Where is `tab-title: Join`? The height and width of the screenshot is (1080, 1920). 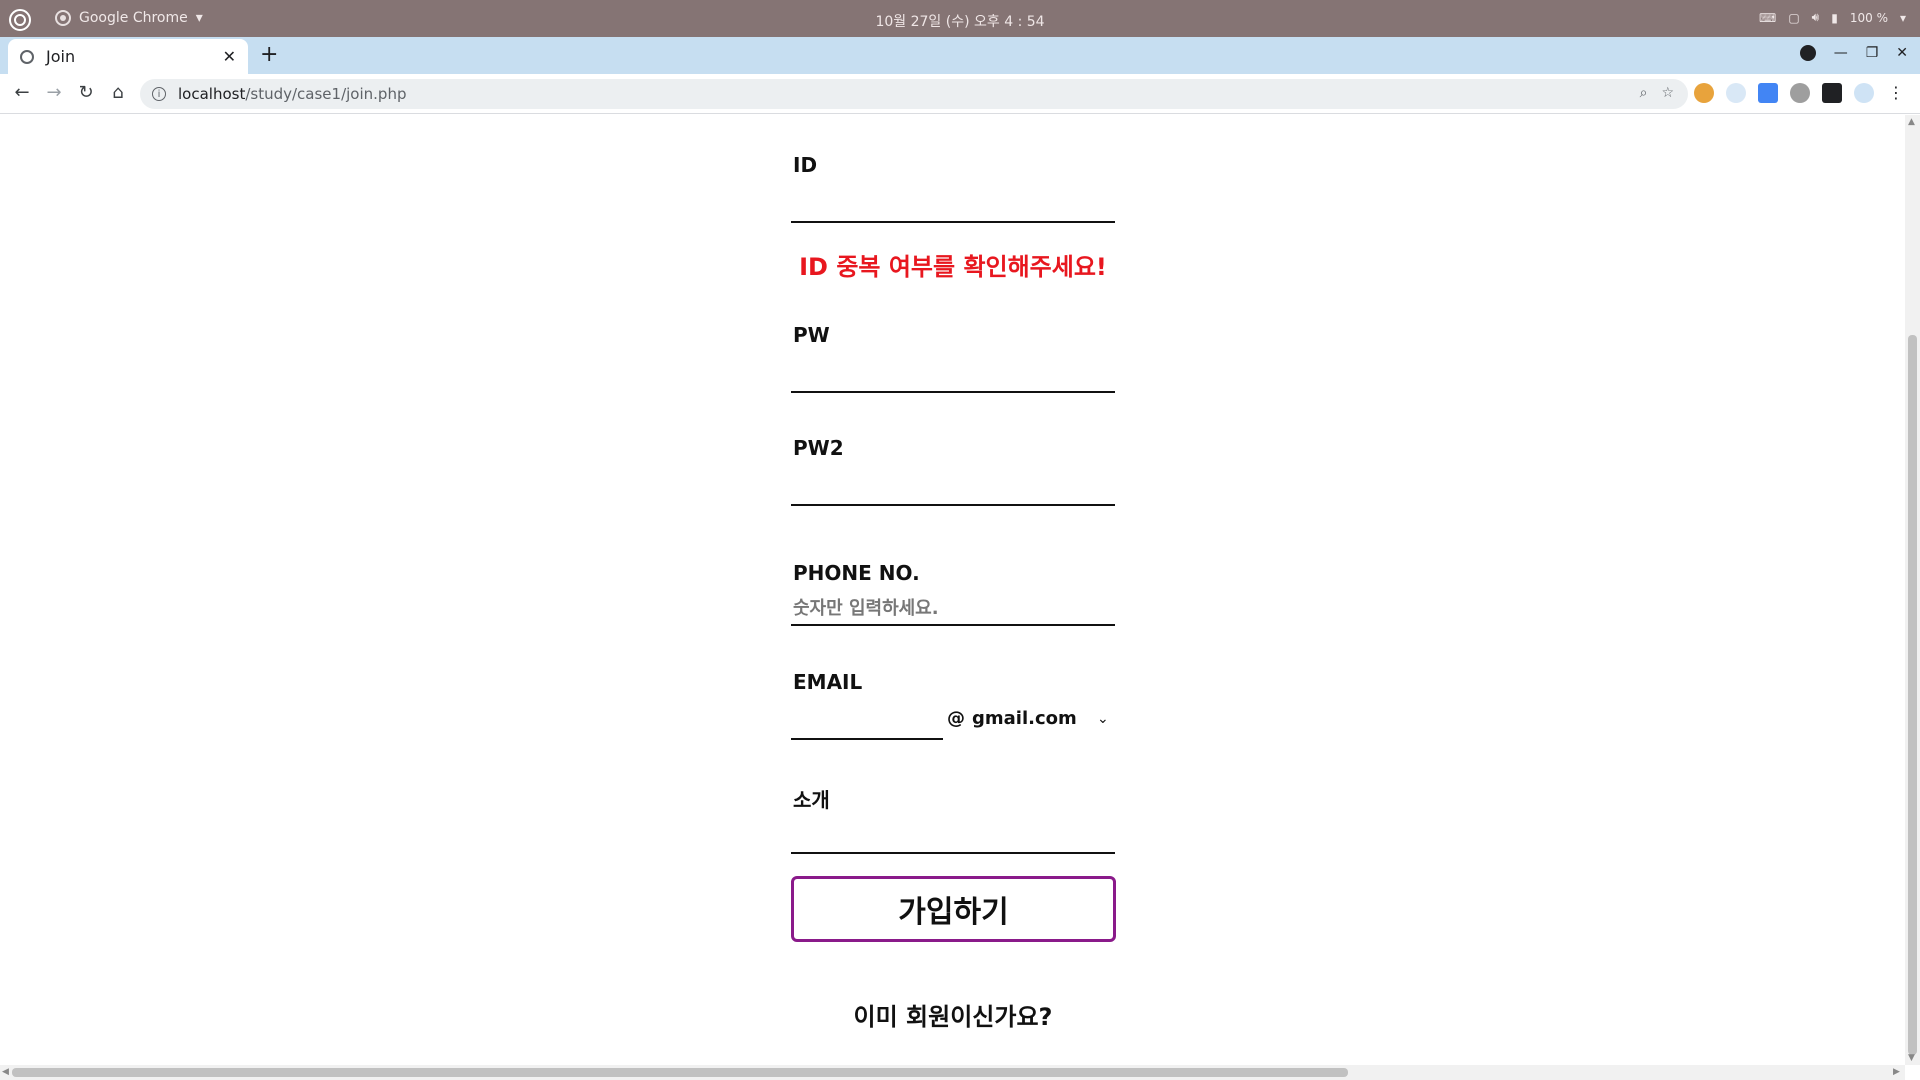 tab-title: Join is located at coordinates (61, 56).